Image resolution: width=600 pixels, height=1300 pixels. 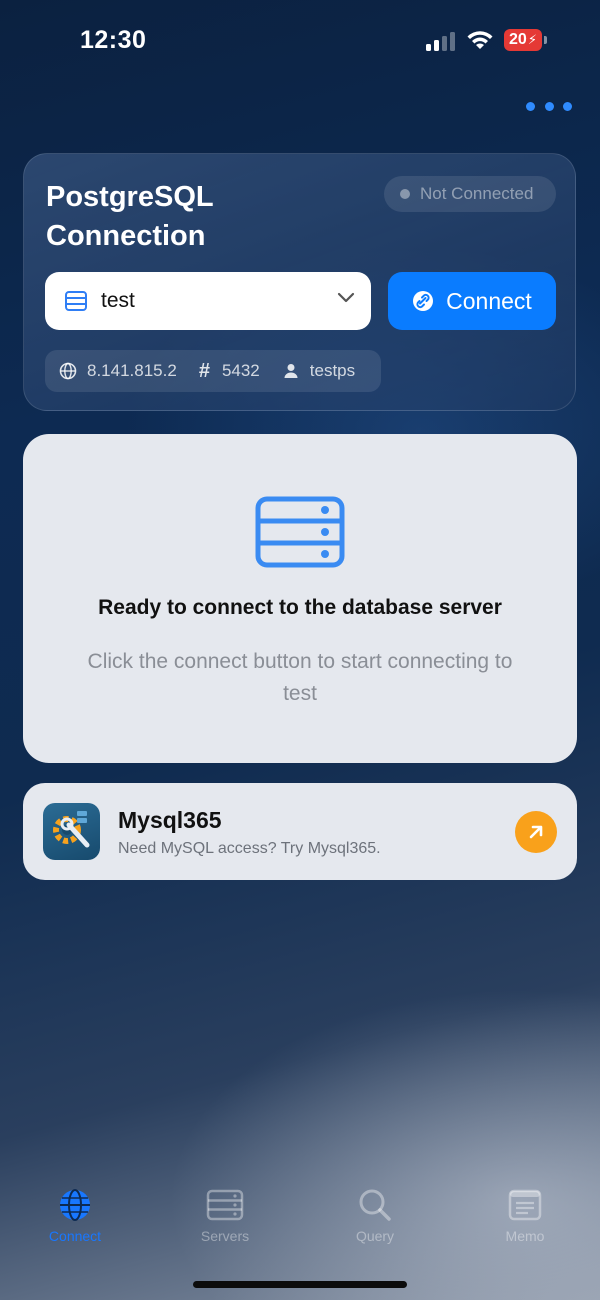 What do you see at coordinates (525, 1205) in the screenshot?
I see `memo-icon` at bounding box center [525, 1205].